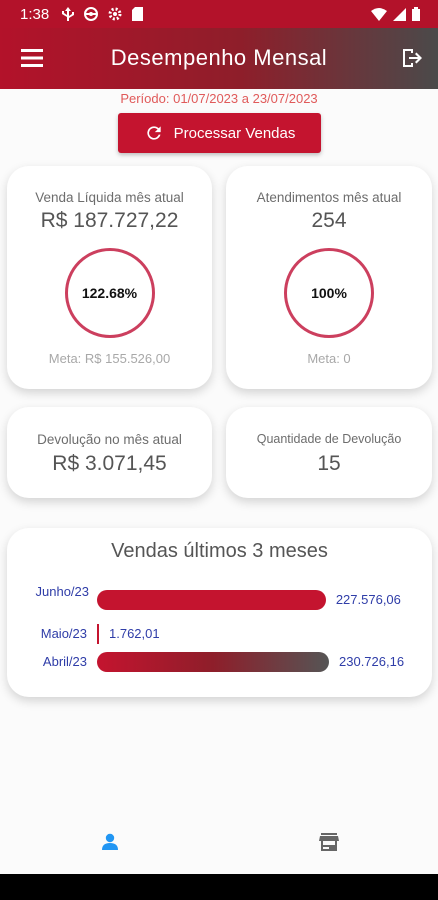  Describe the element at coordinates (329, 220) in the screenshot. I see `services-value: 254` at that location.